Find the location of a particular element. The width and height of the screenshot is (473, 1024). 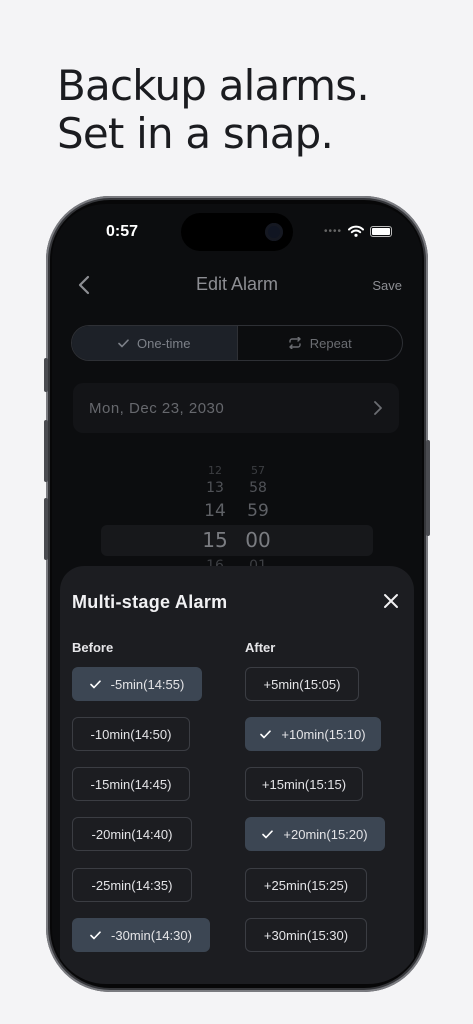

minute-selected: 00 is located at coordinates (258, 540).